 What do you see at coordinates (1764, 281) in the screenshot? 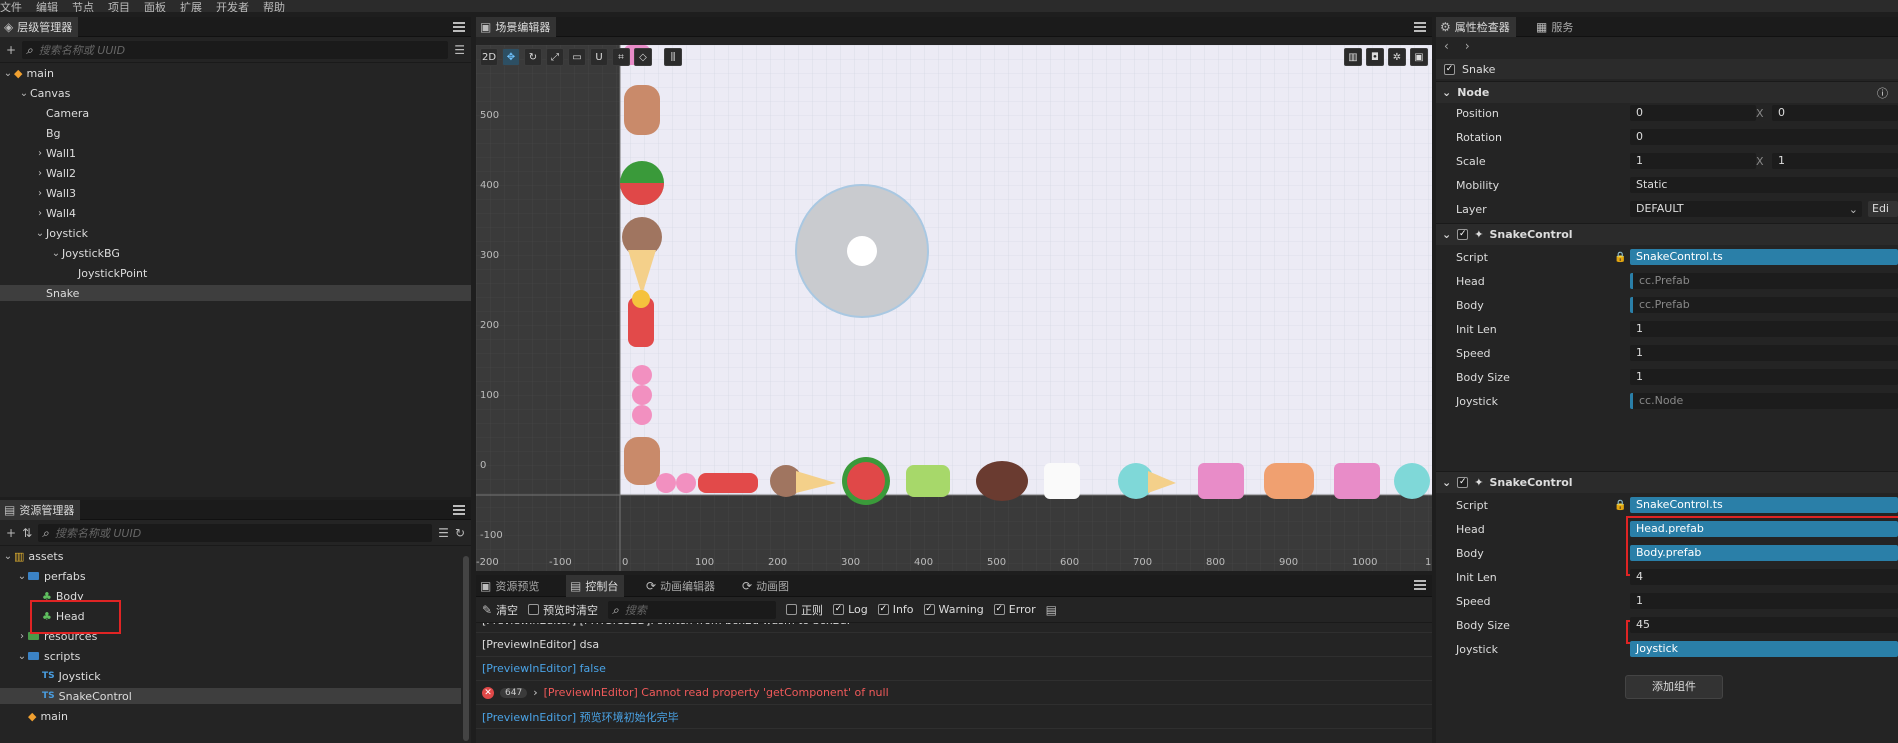
I see `head-field: cc.Prefab` at bounding box center [1764, 281].